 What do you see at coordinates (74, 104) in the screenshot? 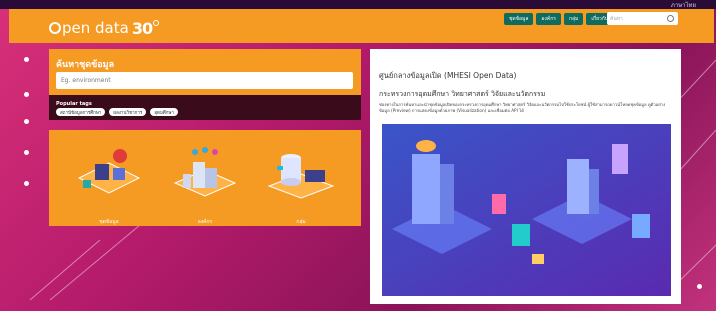
I see `popular-tags-label: Popular tags` at bounding box center [74, 104].